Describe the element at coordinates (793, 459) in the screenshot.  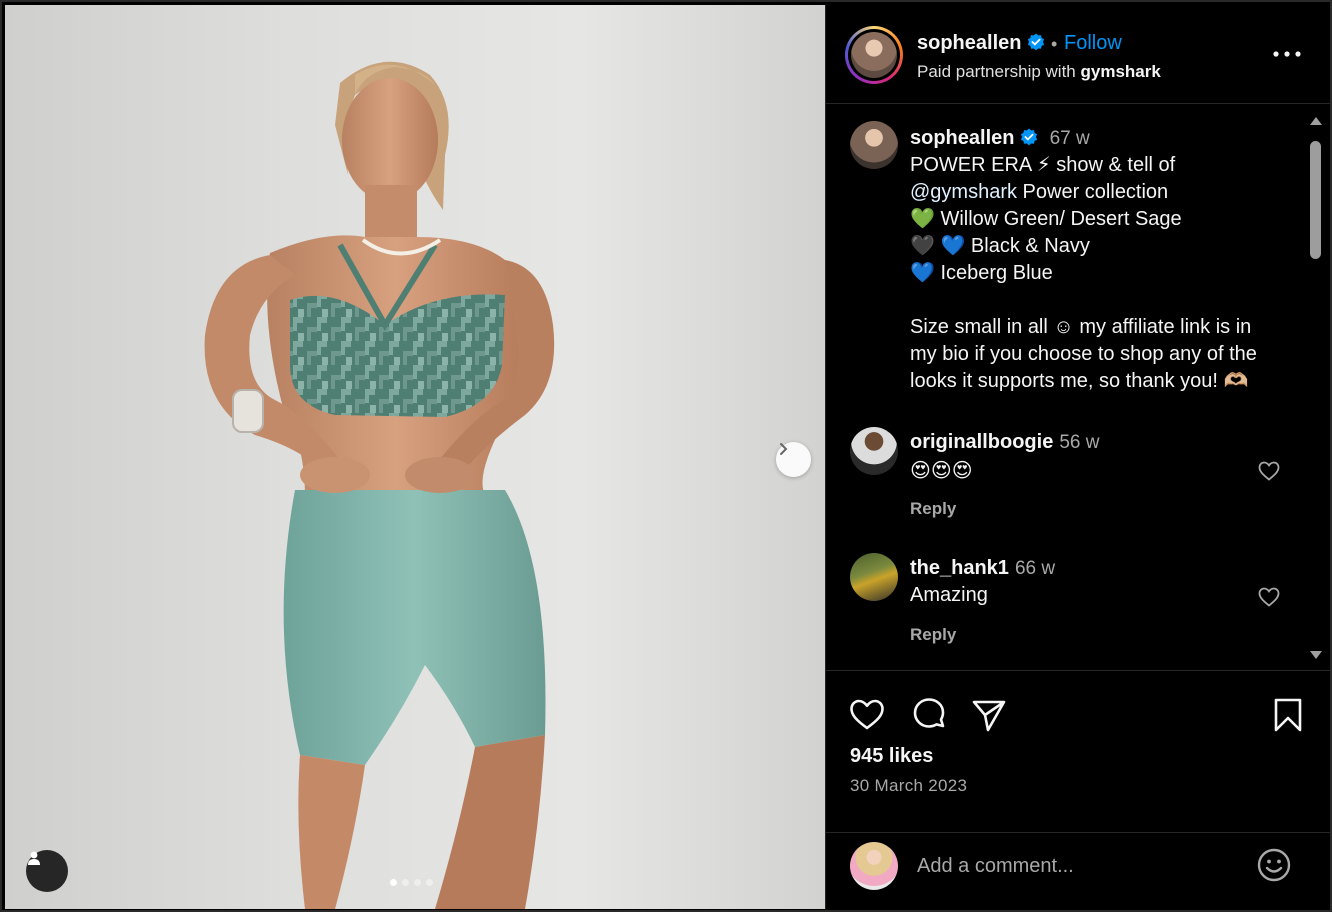
I see `next-slide-button` at that location.